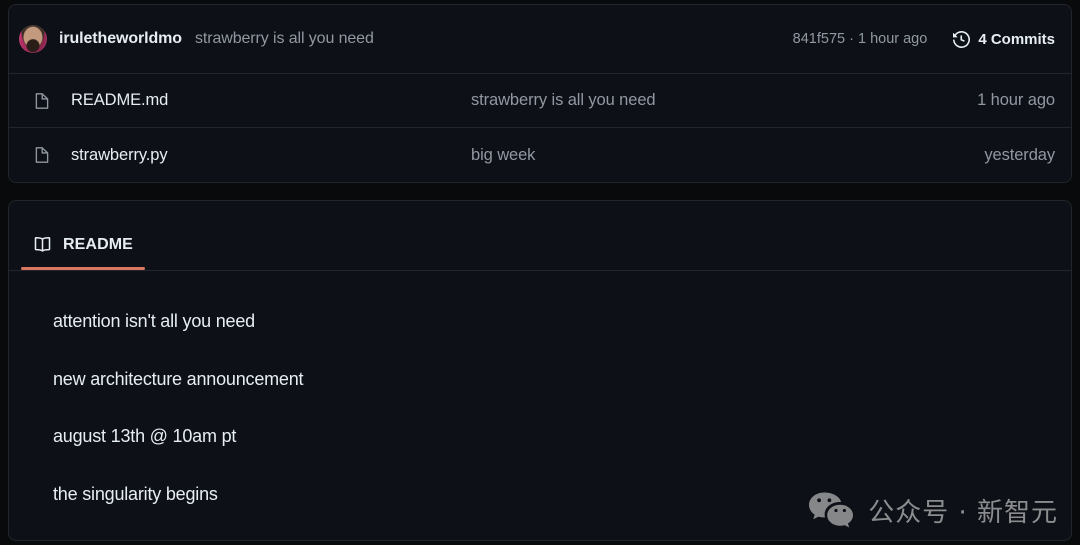 This screenshot has width=1080, height=545. What do you see at coordinates (727, 155) in the screenshot?
I see `file-commit-message: big week` at bounding box center [727, 155].